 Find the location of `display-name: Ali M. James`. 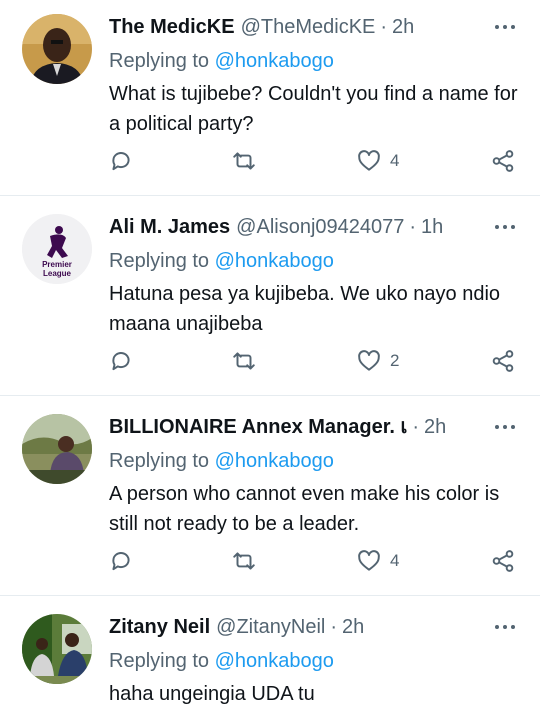

display-name: Ali M. James is located at coordinates (169, 227).